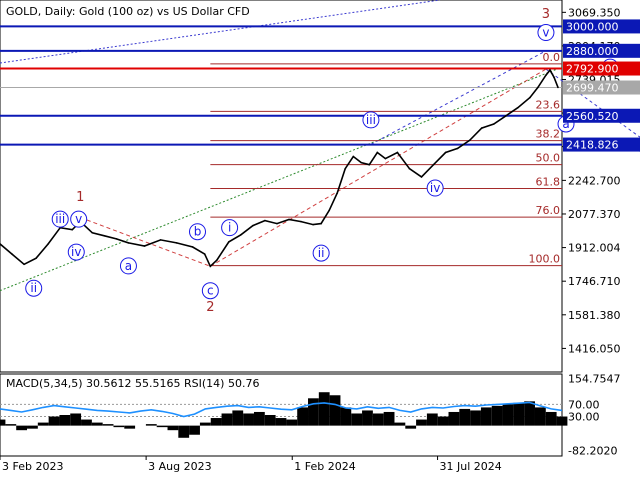  Describe the element at coordinates (592, 145) in the screenshot. I see `level-badge-label: 2418.826` at that location.